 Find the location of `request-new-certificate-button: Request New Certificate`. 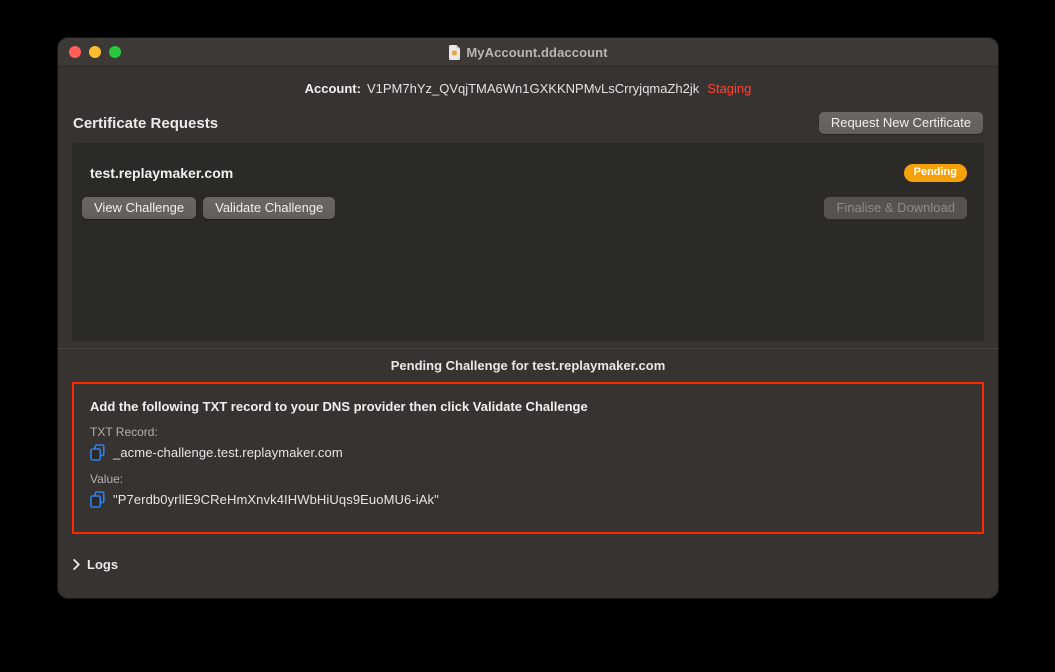

request-new-certificate-button: Request New Certificate is located at coordinates (900, 123).